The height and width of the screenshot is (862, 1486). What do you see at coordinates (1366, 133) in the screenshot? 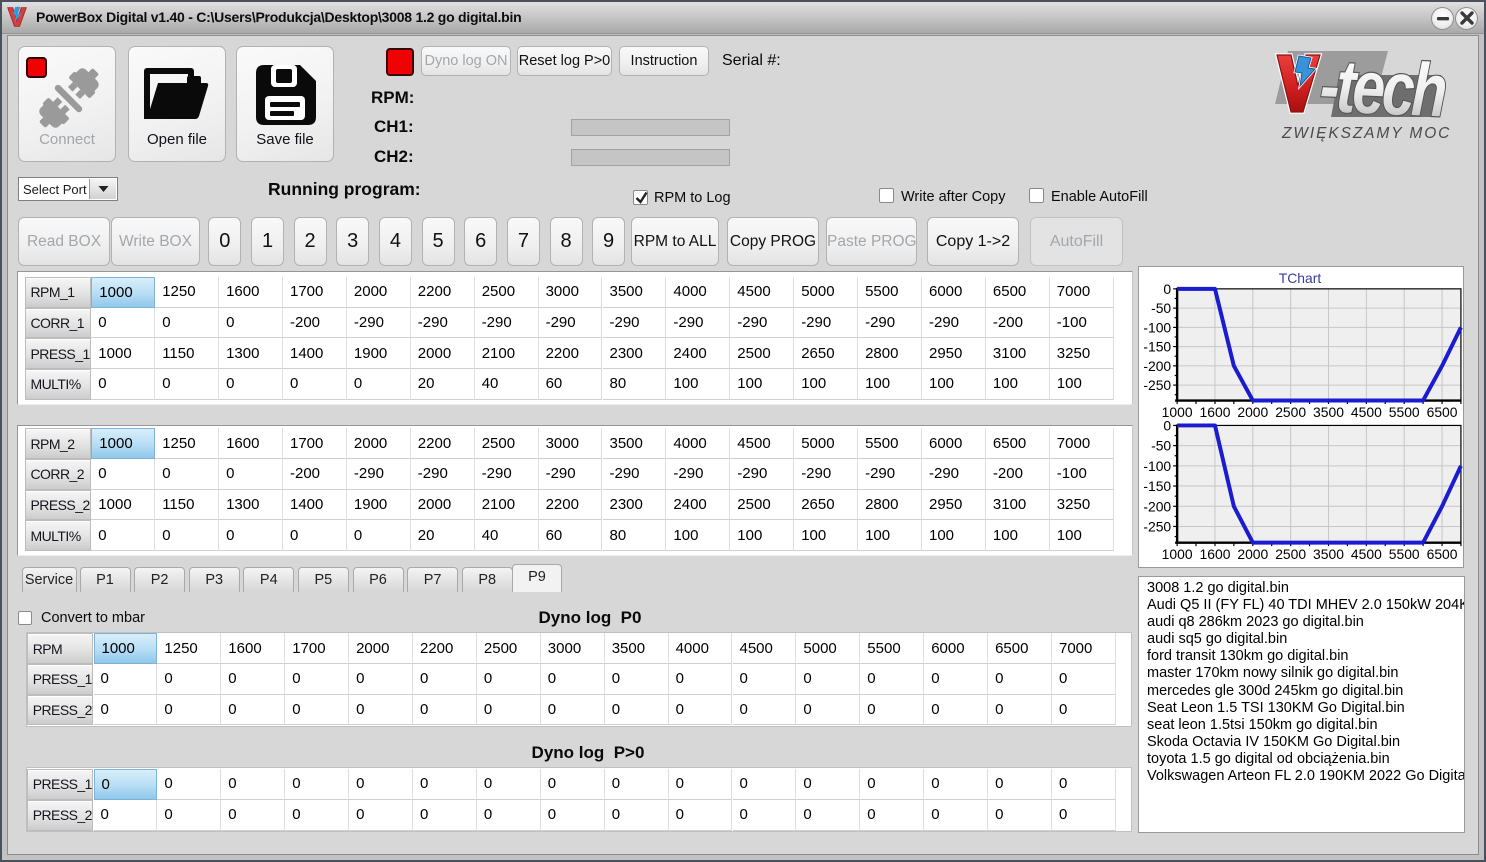
I see `svg-text: ZWIĘKSZAMY MOC` at bounding box center [1366, 133].